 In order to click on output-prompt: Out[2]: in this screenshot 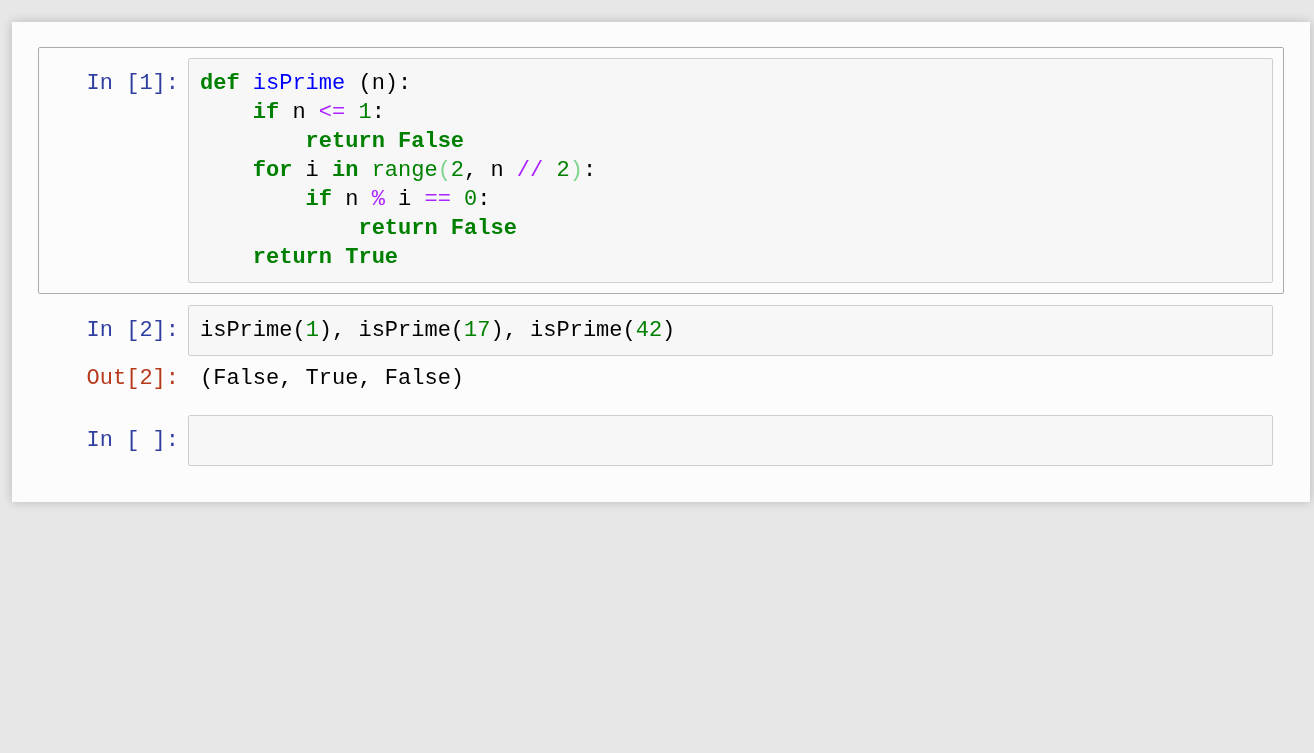, I will do `click(132, 379)`.